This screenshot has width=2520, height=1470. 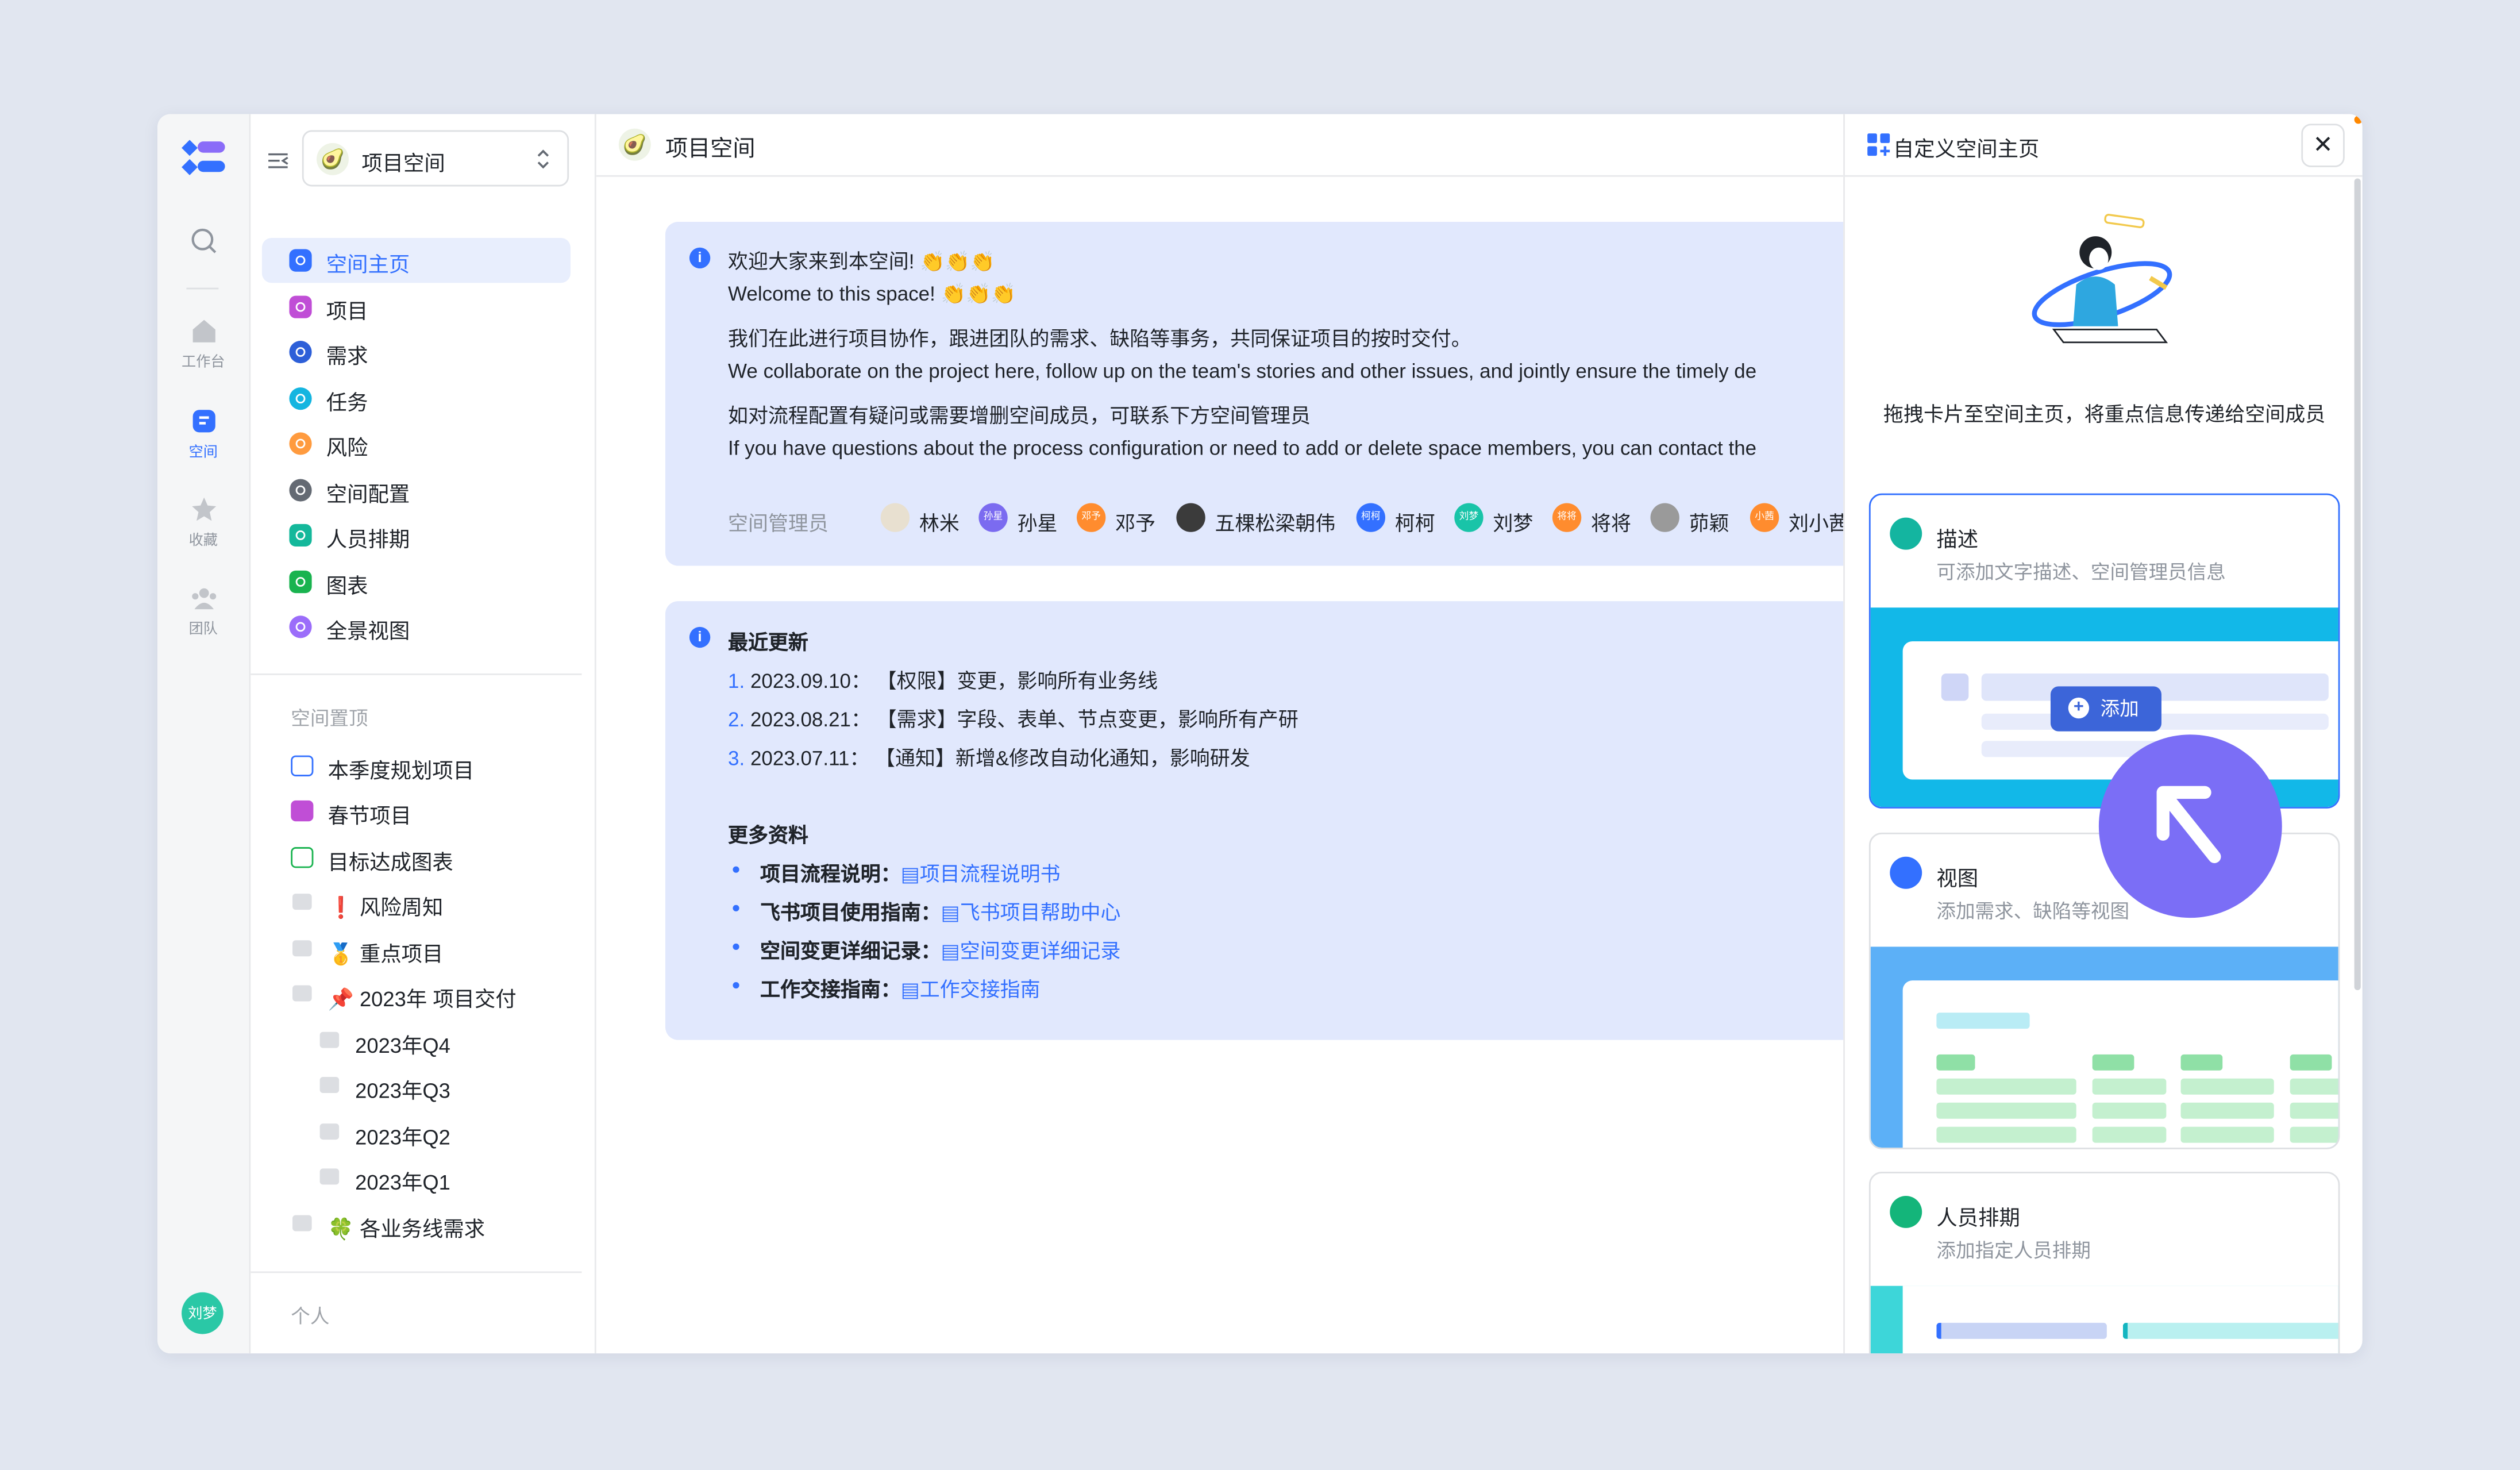 I want to click on avatar, so click(x=1190, y=517).